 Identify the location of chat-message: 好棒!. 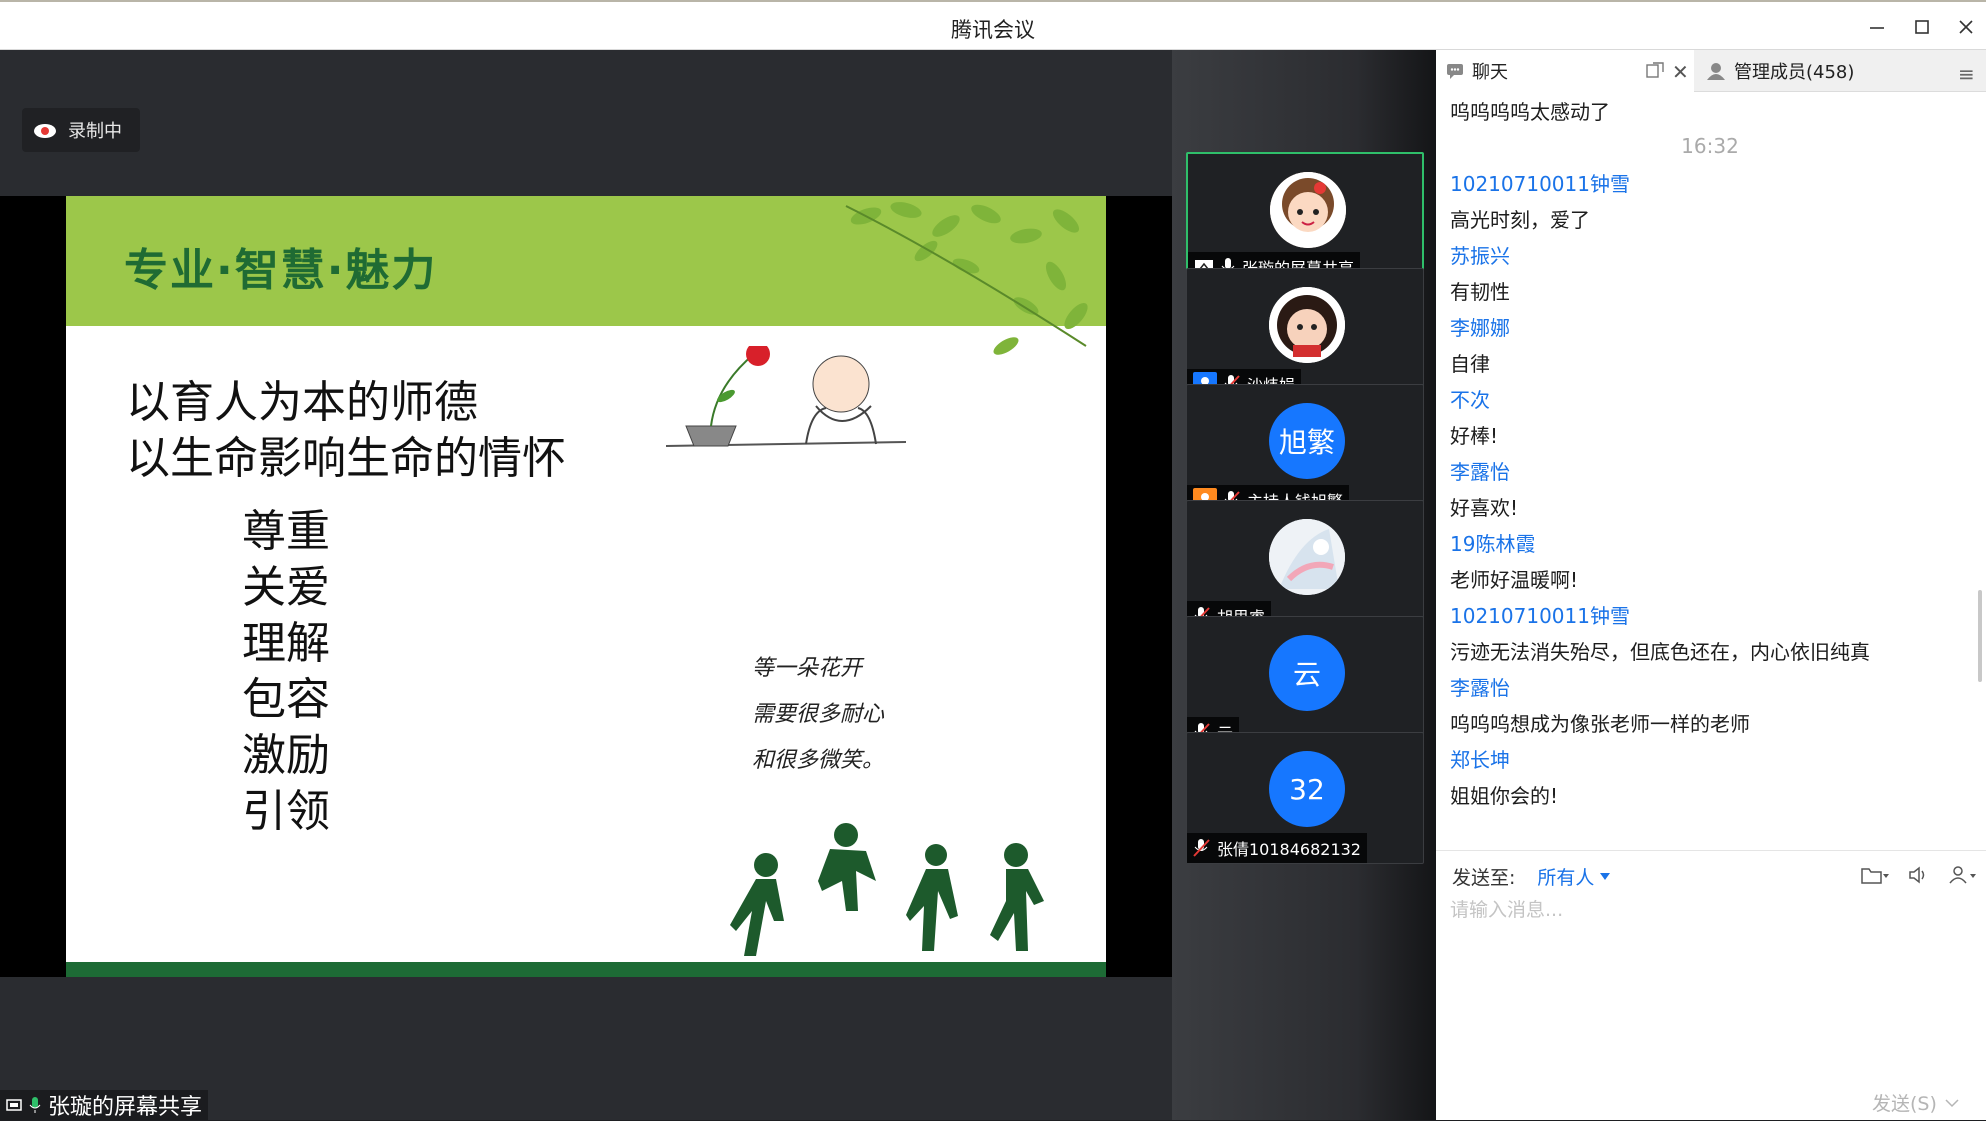
(1710, 434).